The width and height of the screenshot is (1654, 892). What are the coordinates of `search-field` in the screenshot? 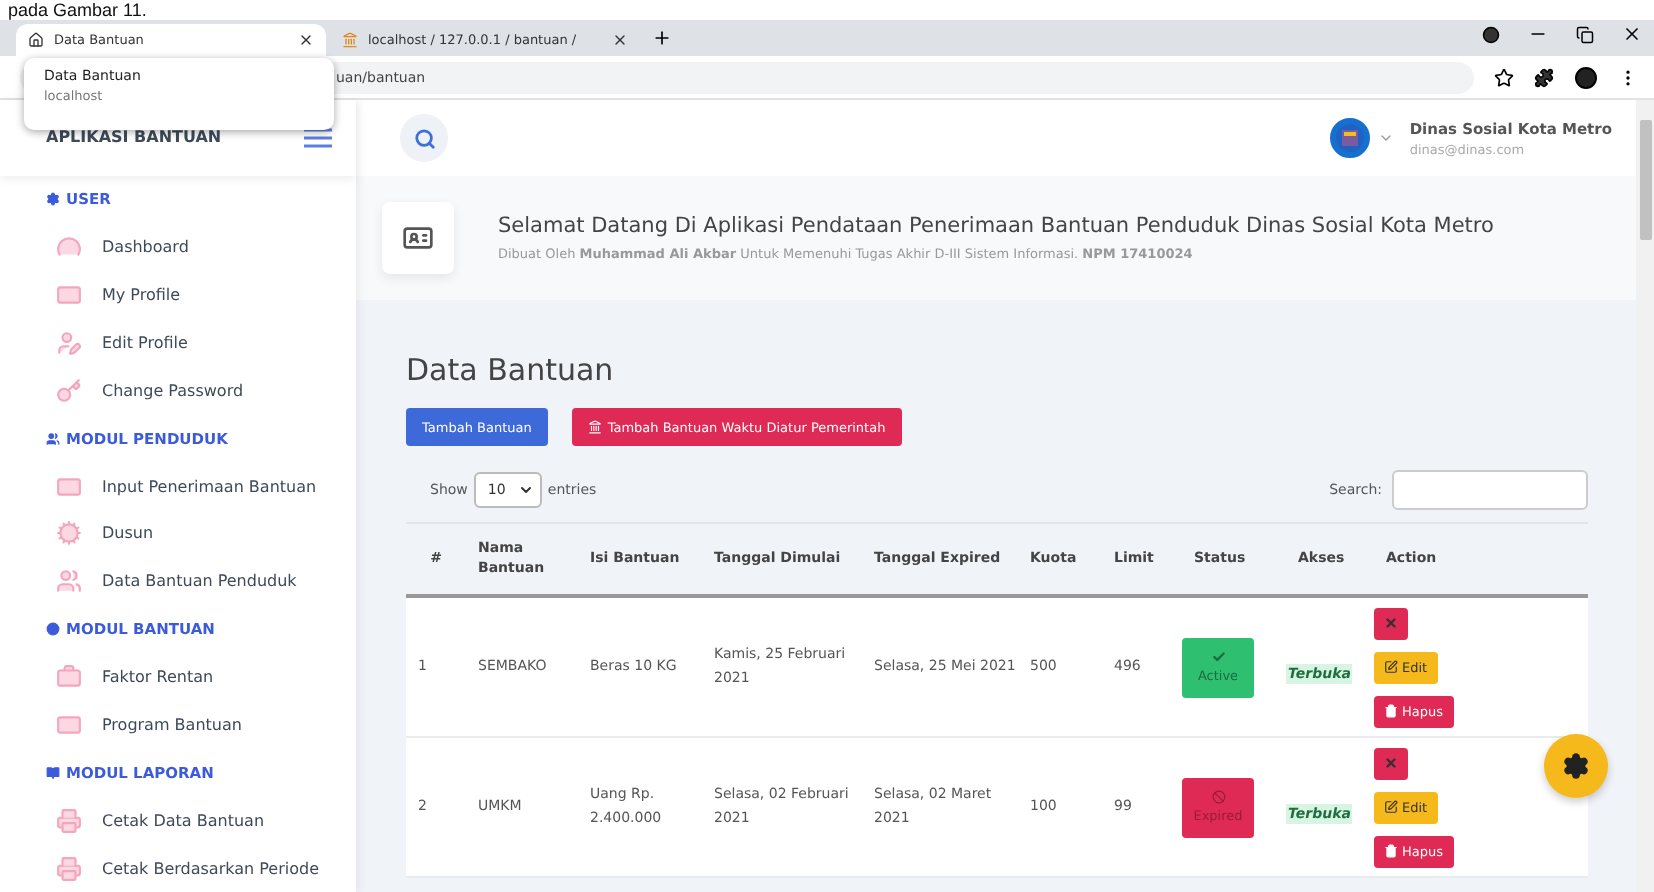 It's located at (1490, 490).